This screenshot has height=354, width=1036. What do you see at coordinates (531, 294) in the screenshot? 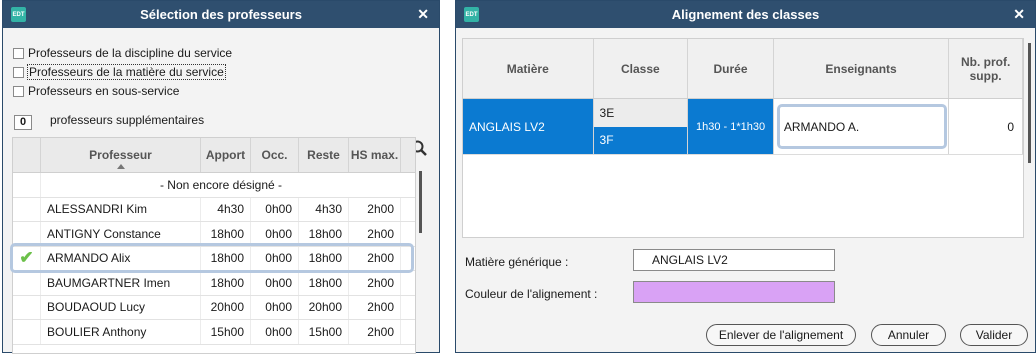
I see `alignment-color-label: Couleur de l'alignement :` at bounding box center [531, 294].